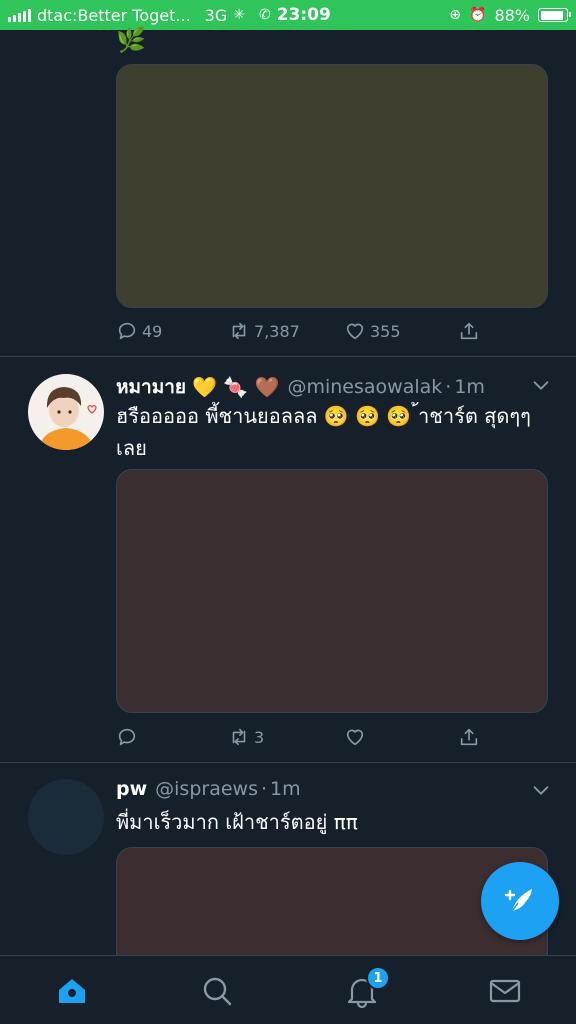 The height and width of the screenshot is (1024, 576). What do you see at coordinates (512, 15) in the screenshot?
I see `battery-percent: 88%` at bounding box center [512, 15].